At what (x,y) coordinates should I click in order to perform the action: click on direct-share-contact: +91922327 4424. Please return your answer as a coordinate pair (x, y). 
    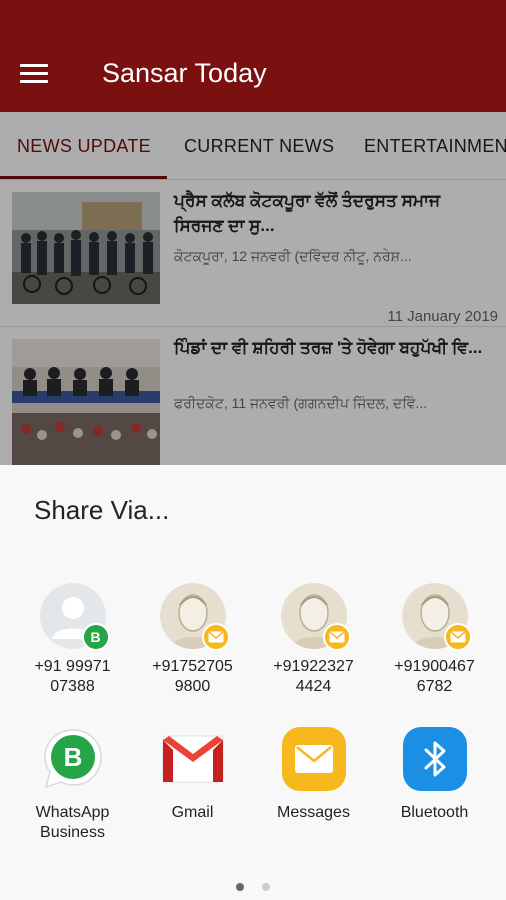
    Looking at the image, I should click on (313, 640).